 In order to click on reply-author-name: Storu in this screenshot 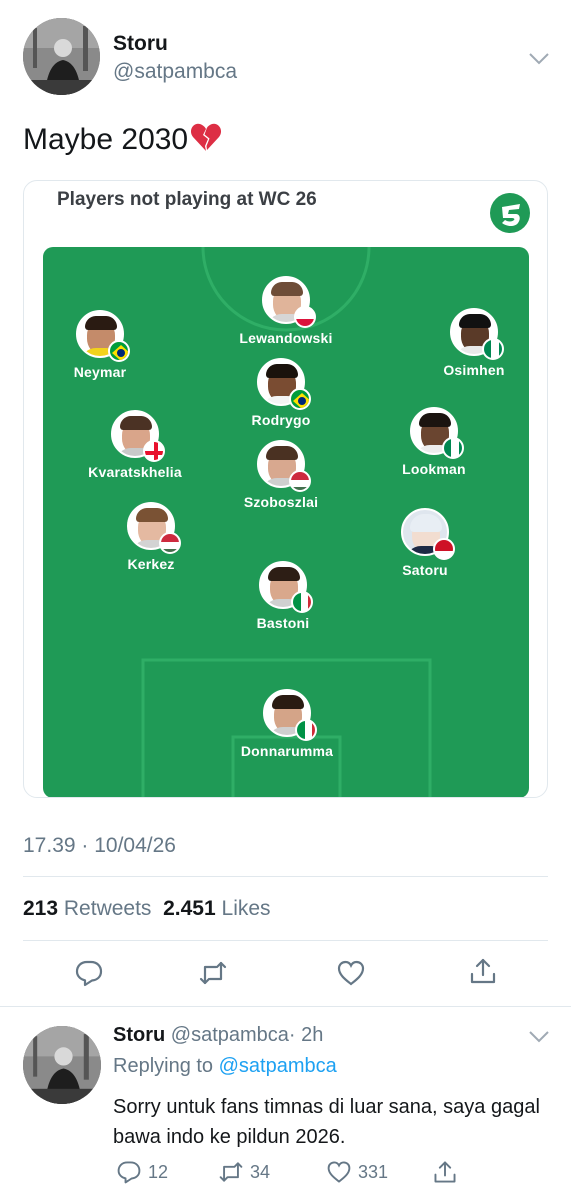, I will do `click(139, 1035)`.